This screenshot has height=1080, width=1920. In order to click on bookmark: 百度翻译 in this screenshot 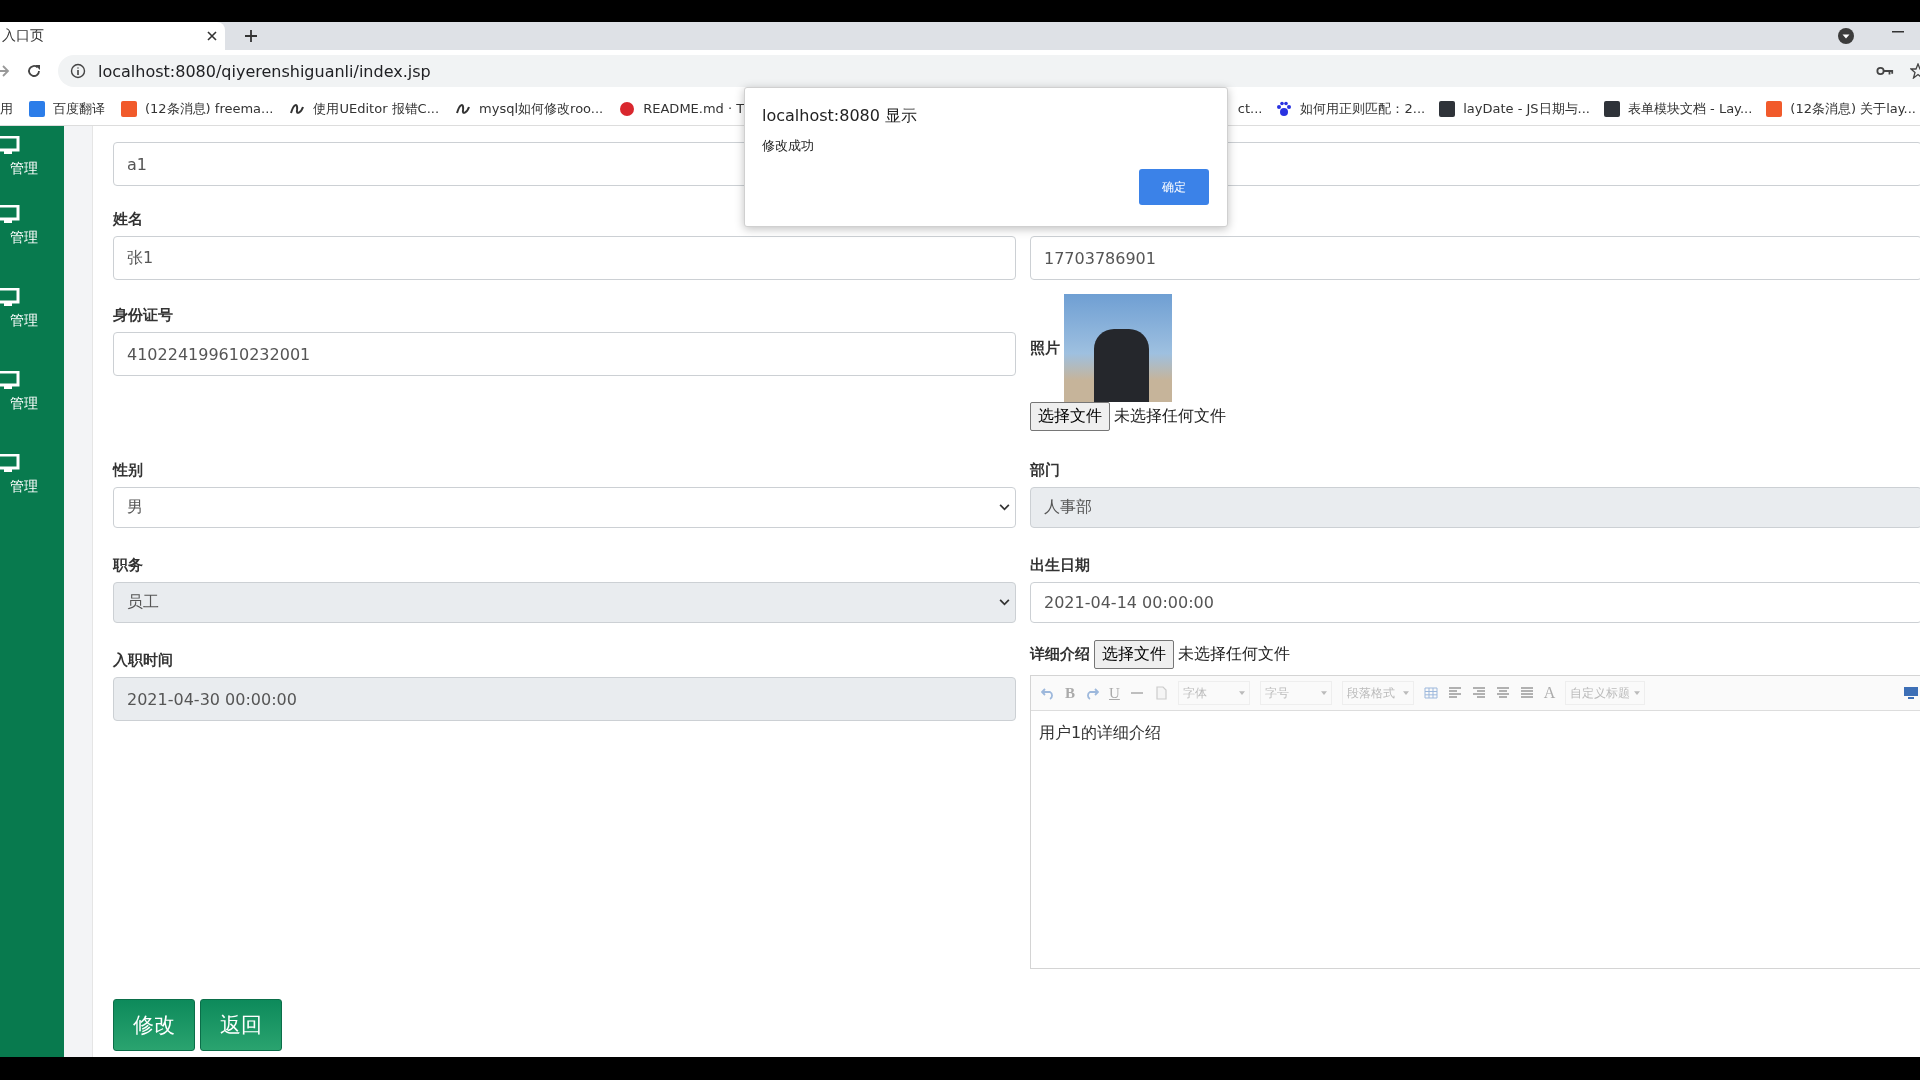, I will do `click(67, 108)`.